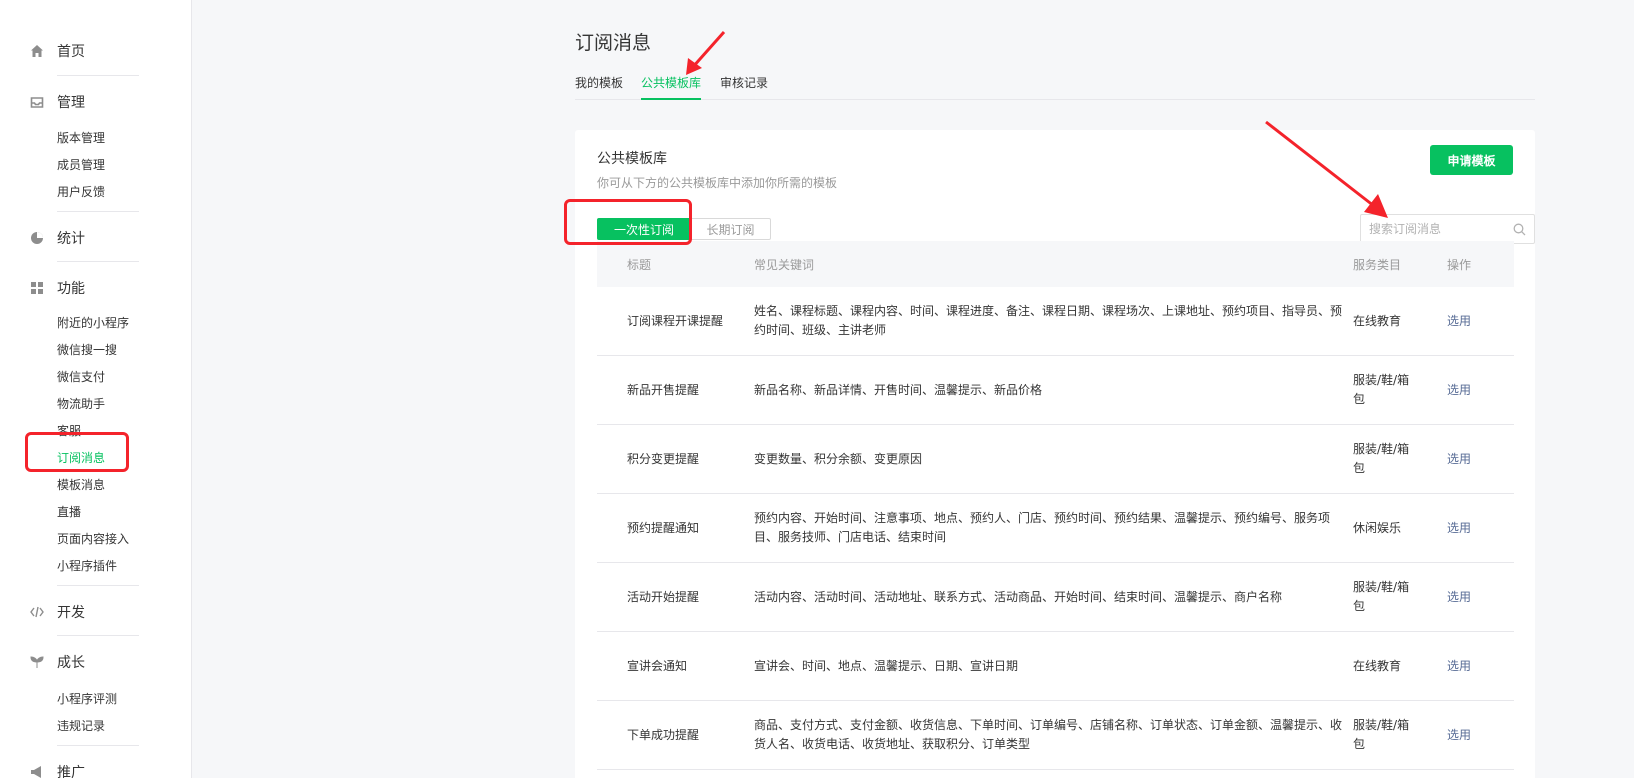  Describe the element at coordinates (1459, 264) in the screenshot. I see `header-operation: 操作` at that location.